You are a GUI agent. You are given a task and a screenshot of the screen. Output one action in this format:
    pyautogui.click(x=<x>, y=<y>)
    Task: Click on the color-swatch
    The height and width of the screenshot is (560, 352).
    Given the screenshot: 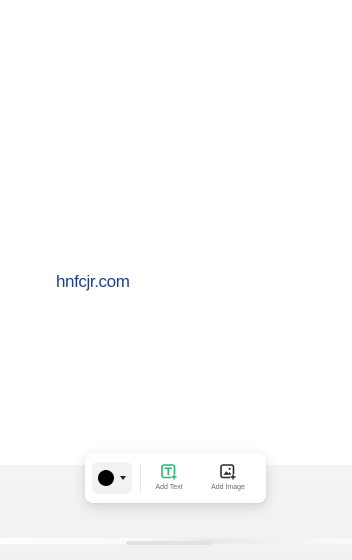 What is the action you would take?
    pyautogui.click(x=106, y=478)
    